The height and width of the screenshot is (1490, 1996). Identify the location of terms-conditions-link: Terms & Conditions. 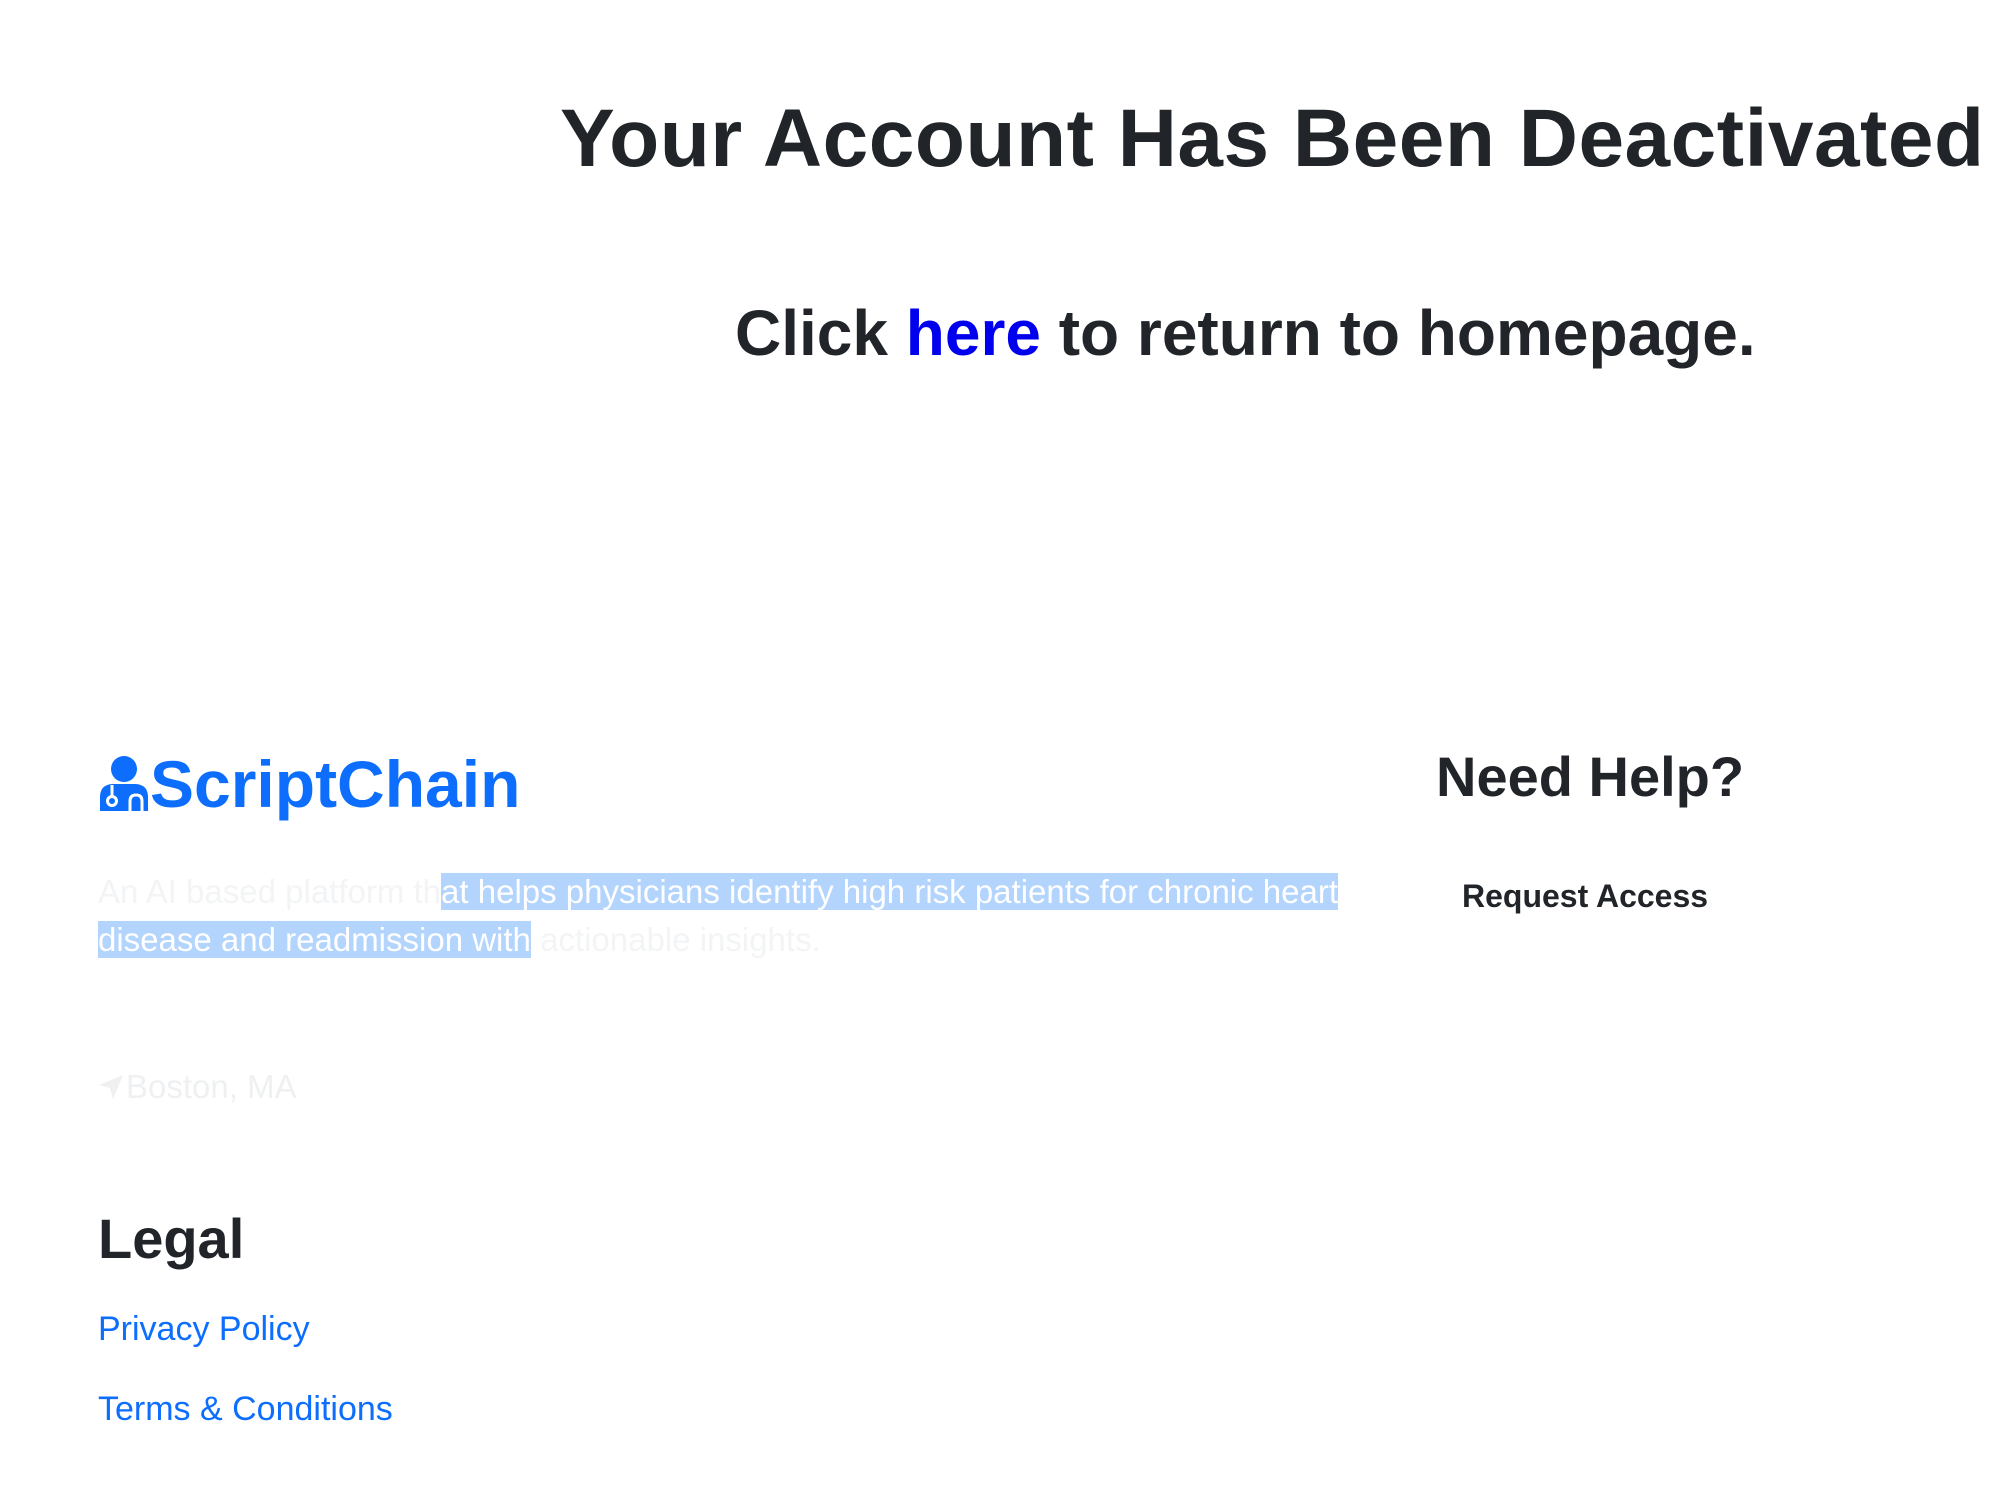
(245, 1409).